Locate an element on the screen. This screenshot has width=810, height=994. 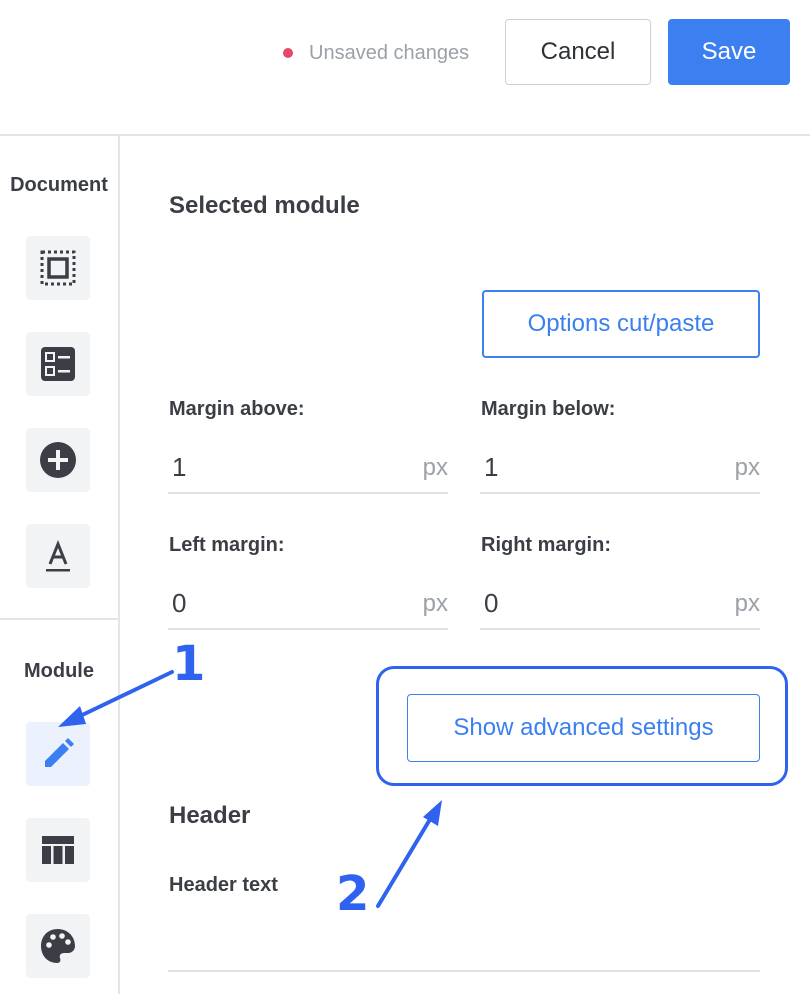
margin-above-unit: px is located at coordinates (435, 467).